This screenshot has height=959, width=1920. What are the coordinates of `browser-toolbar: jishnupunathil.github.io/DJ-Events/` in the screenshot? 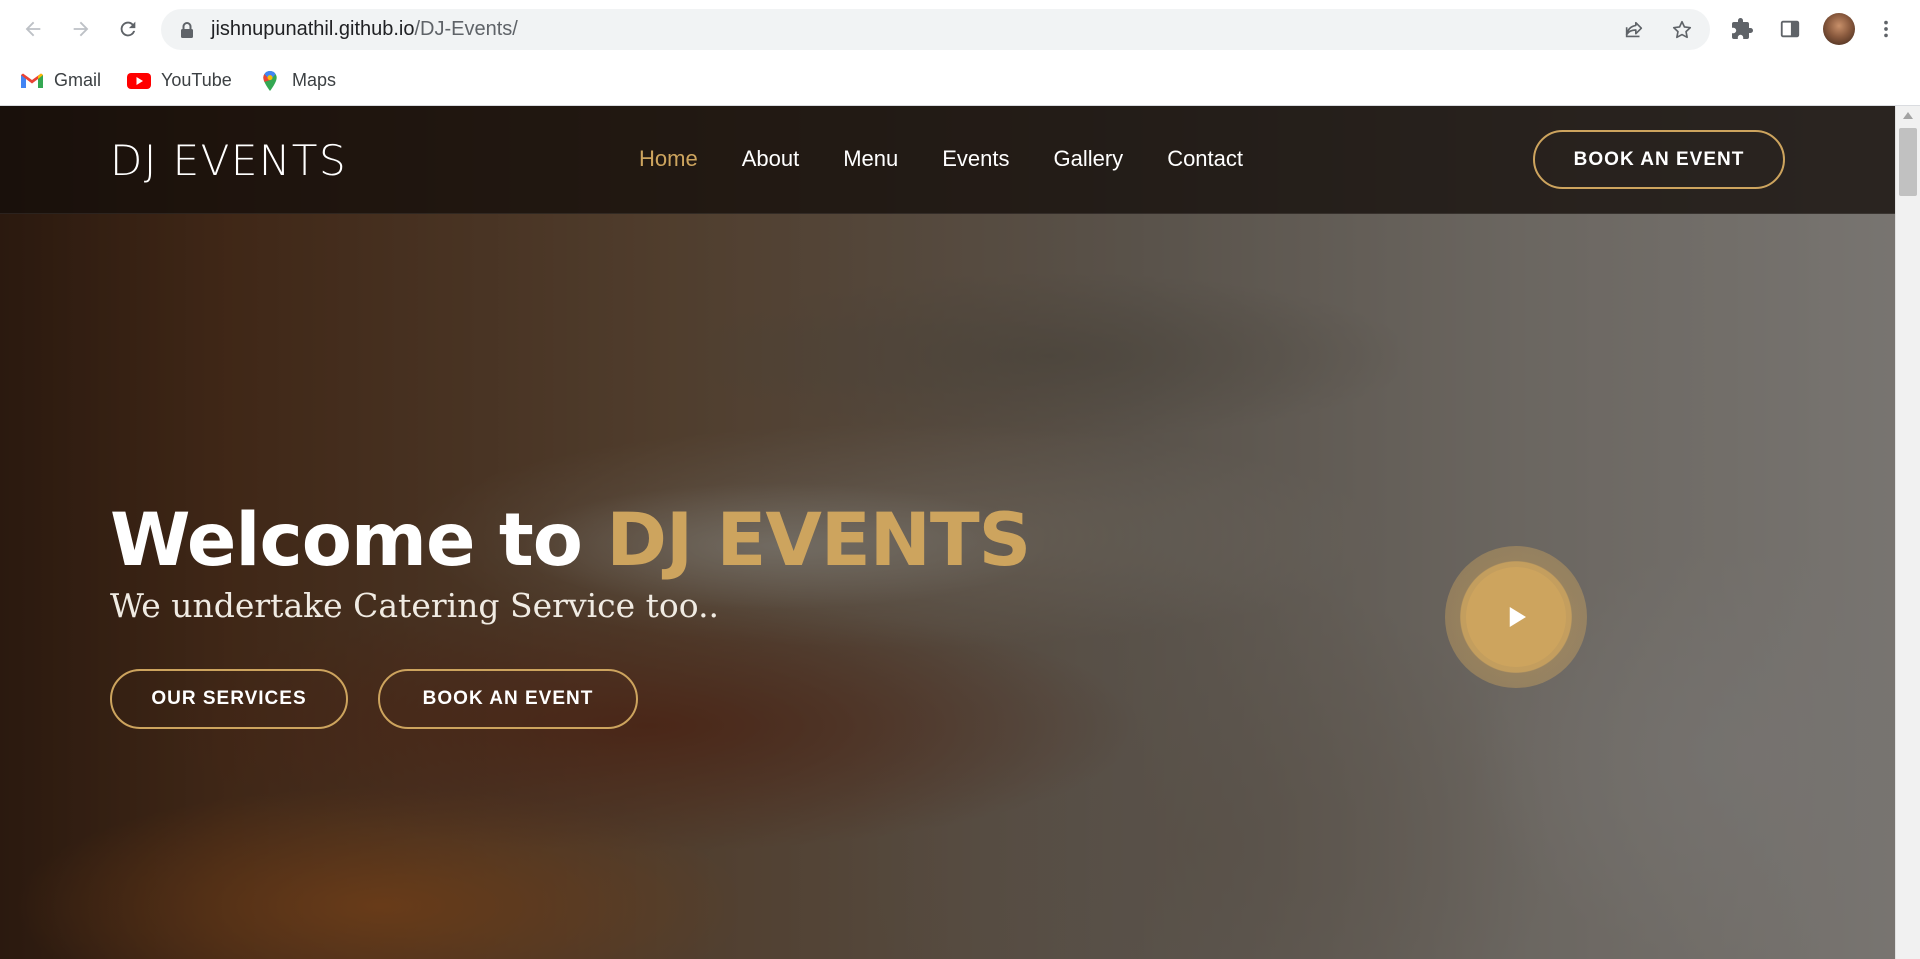 It's located at (960, 29).